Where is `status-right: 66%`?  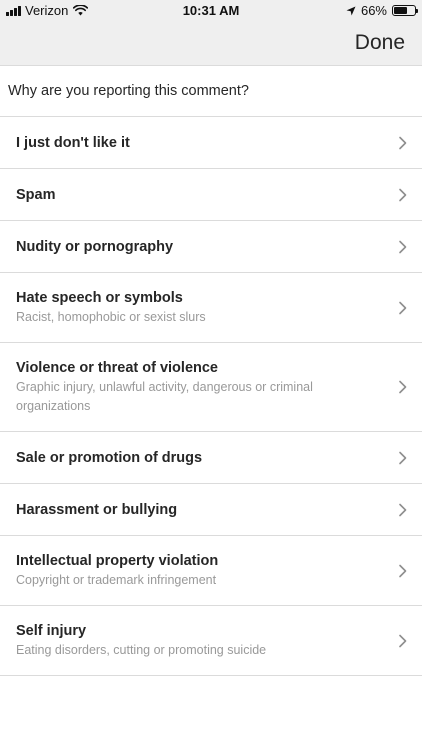 status-right: 66% is located at coordinates (382, 10).